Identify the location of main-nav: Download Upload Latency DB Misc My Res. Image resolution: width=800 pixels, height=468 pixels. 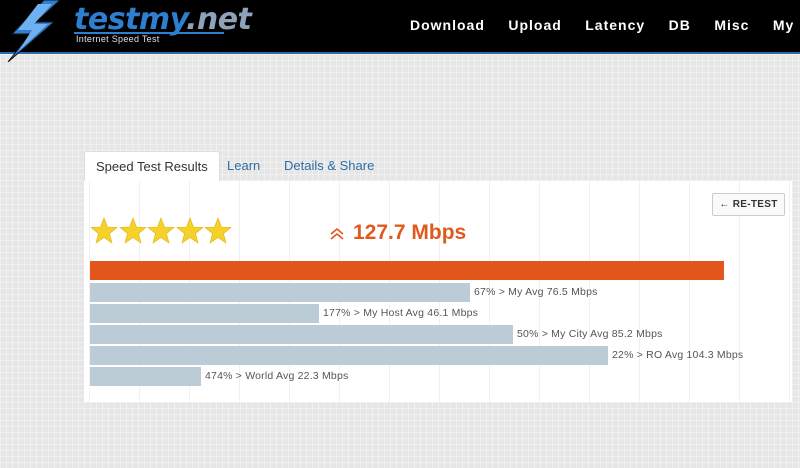
(605, 26).